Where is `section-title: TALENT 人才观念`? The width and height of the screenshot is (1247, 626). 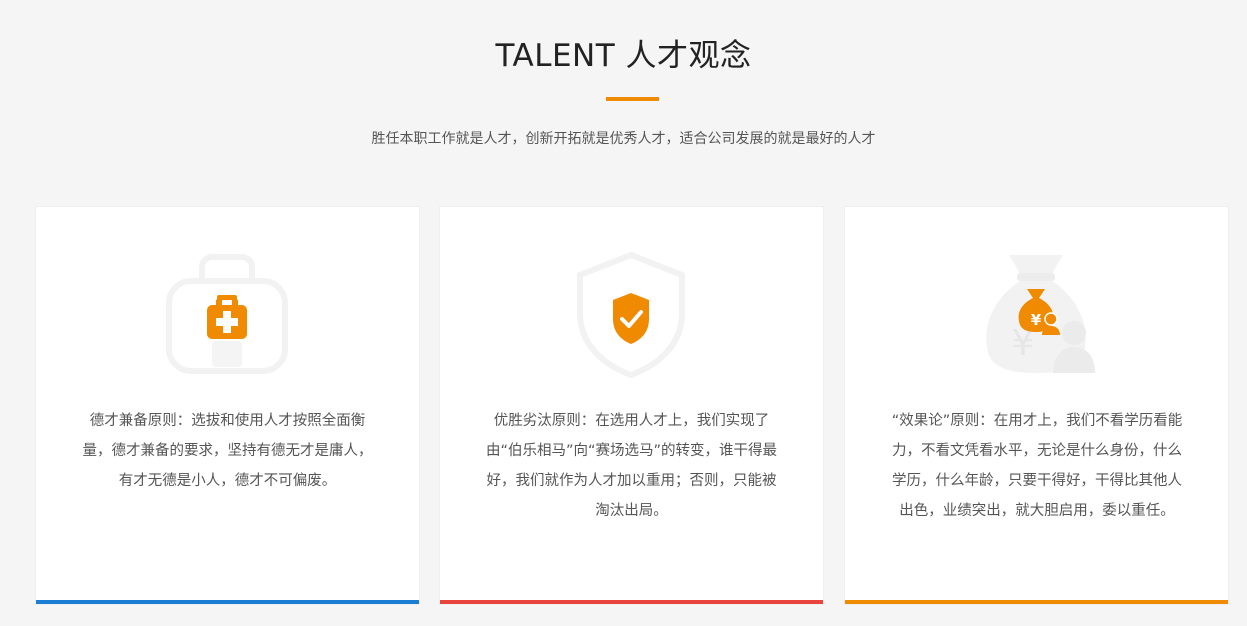
section-title: TALENT 人才观念 is located at coordinates (623, 56).